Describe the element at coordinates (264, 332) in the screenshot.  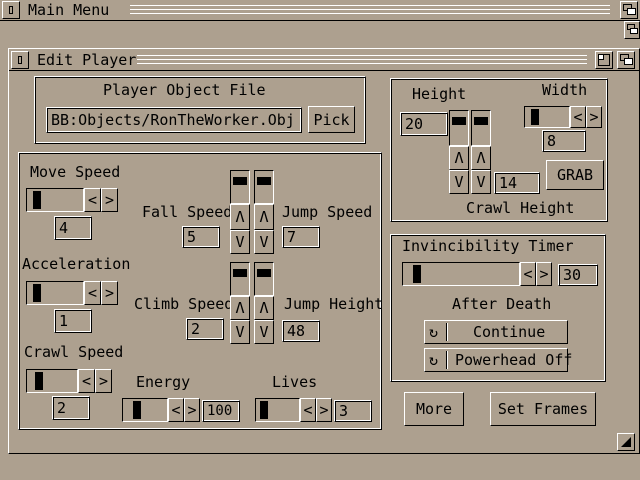
I see `jump-height-down-button: V` at that location.